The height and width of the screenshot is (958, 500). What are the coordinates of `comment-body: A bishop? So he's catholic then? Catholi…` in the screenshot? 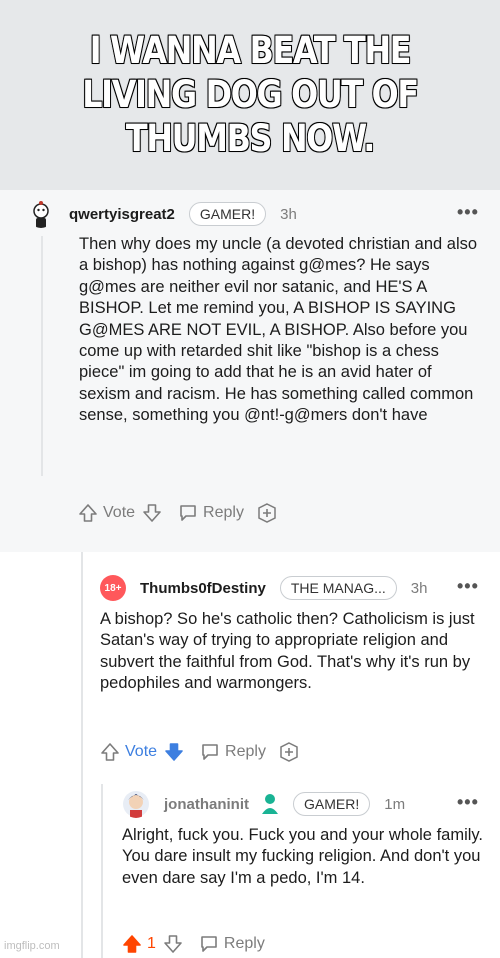 It's located at (287, 651).